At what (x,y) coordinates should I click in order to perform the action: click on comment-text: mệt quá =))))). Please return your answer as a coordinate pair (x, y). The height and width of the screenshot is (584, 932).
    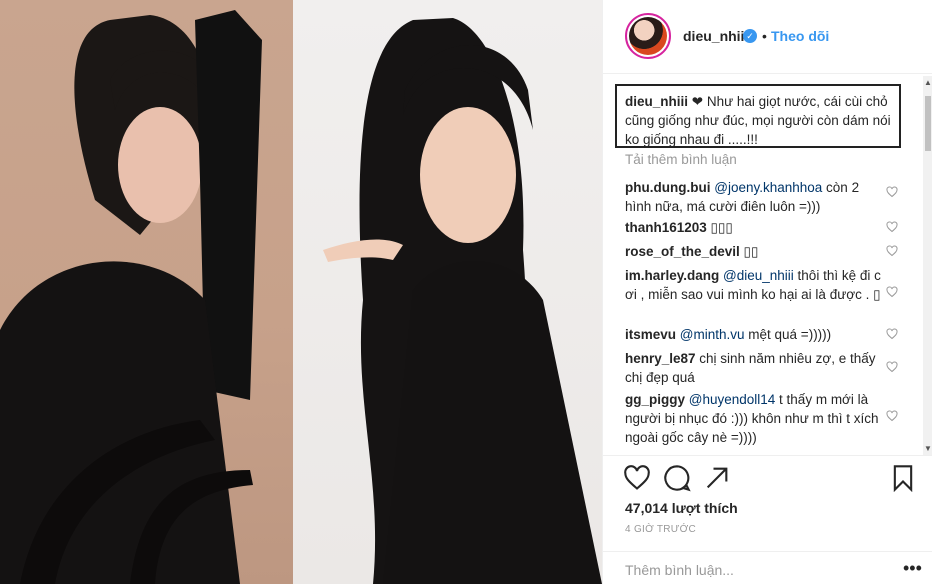
    Looking at the image, I should click on (788, 334).